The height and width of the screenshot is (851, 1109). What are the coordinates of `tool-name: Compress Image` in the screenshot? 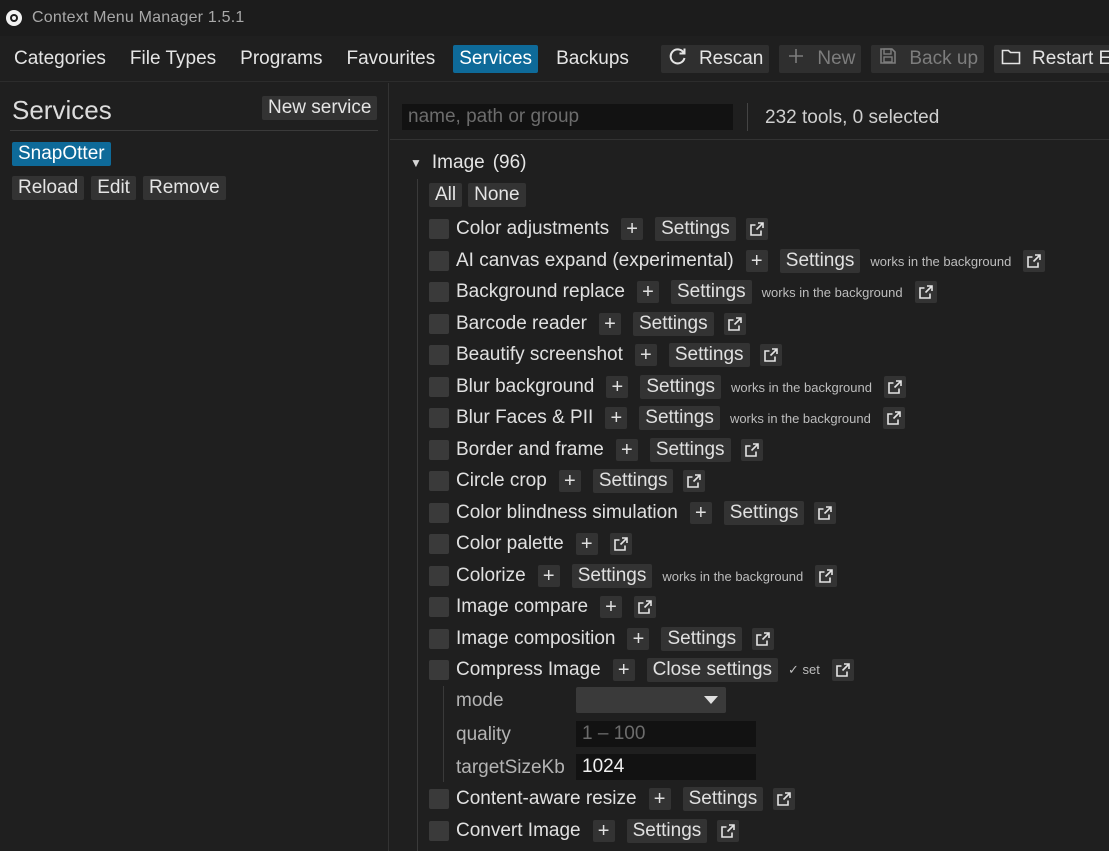 It's located at (528, 669).